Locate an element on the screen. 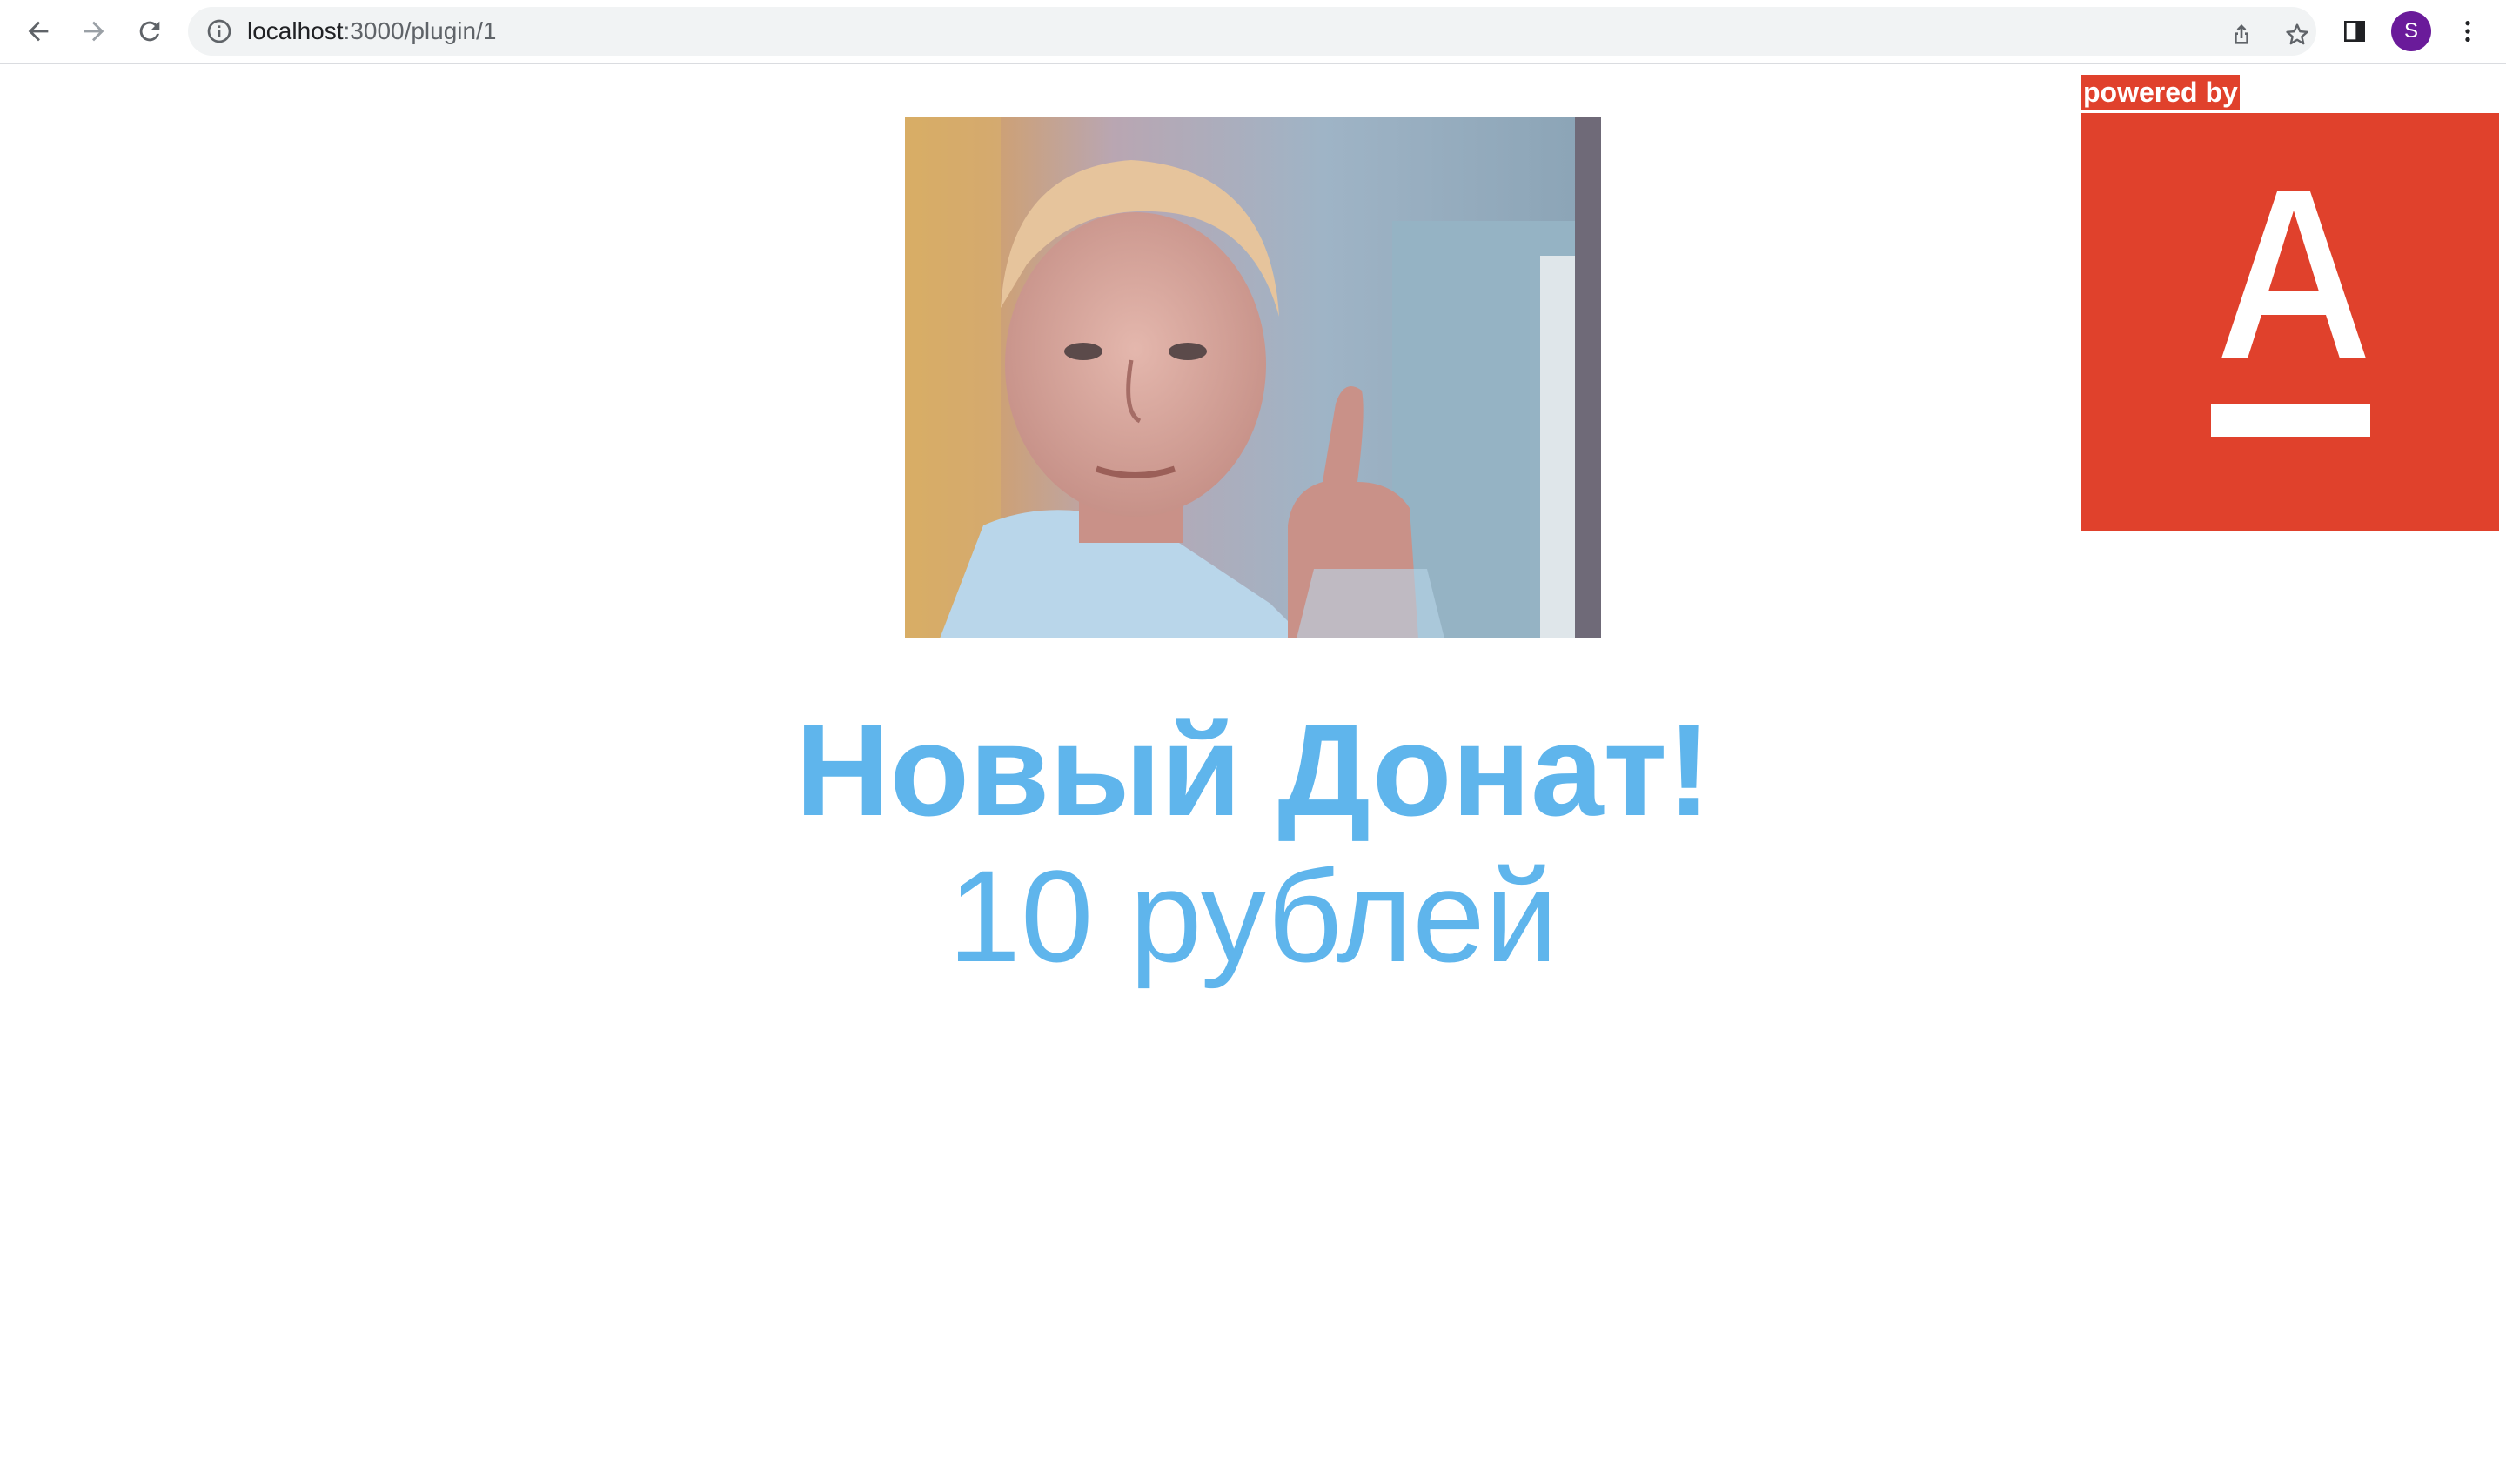 This screenshot has height=1484, width=2506. bookmark-button is located at coordinates (2297, 35).